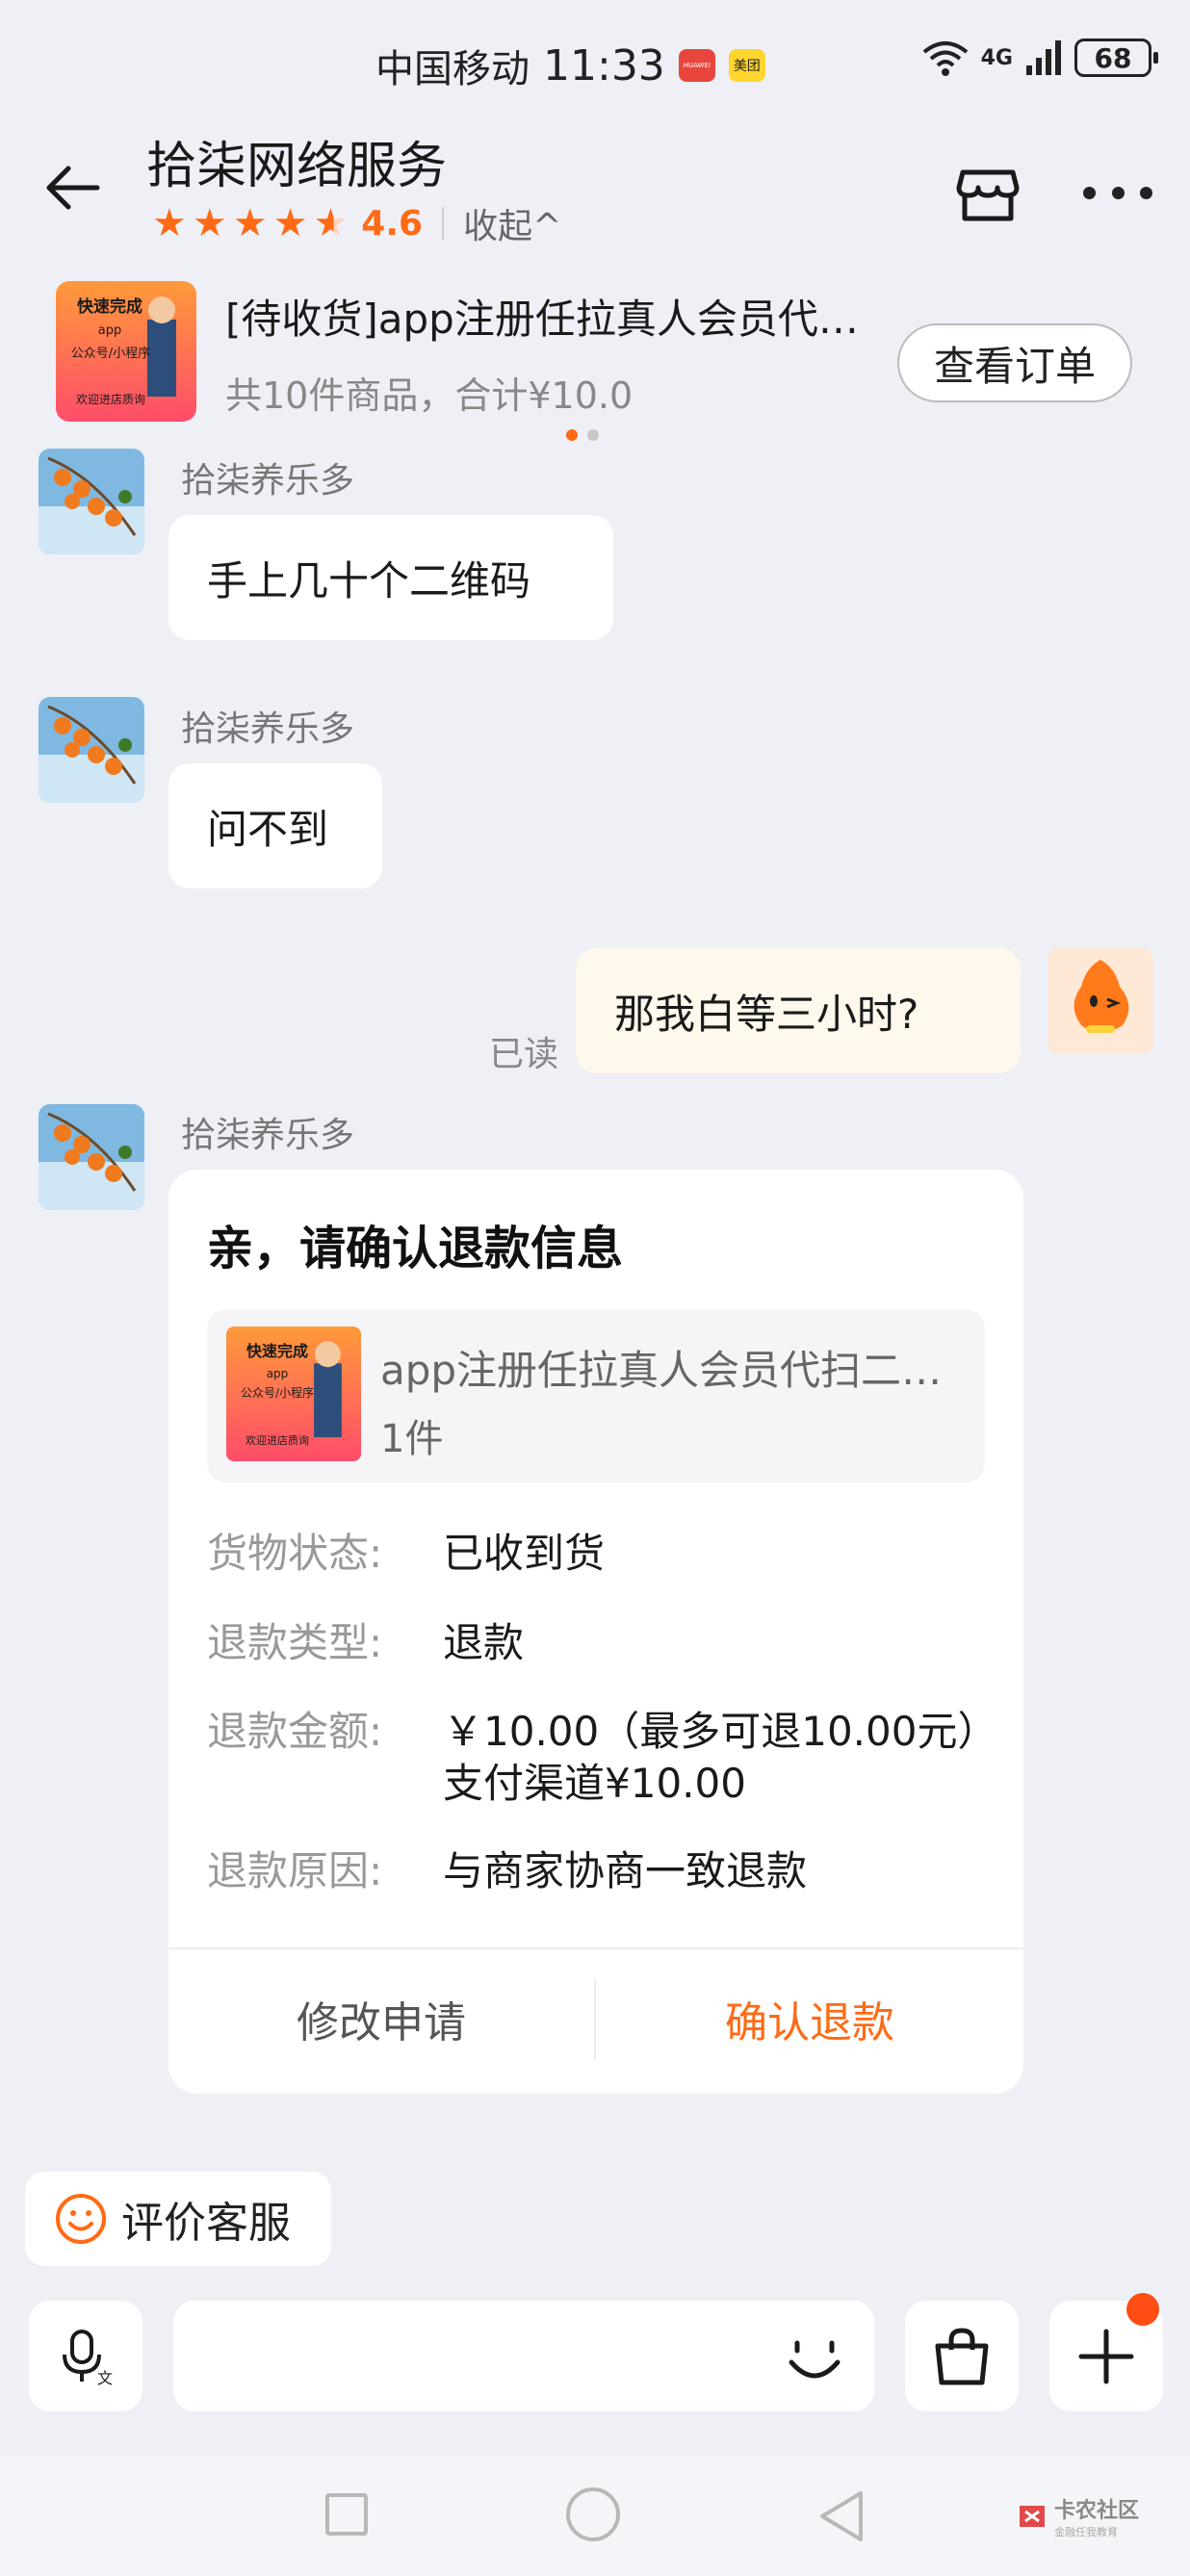 This screenshot has height=2576, width=1190. What do you see at coordinates (453, 69) in the screenshot?
I see `carrier-name: 中国移动` at bounding box center [453, 69].